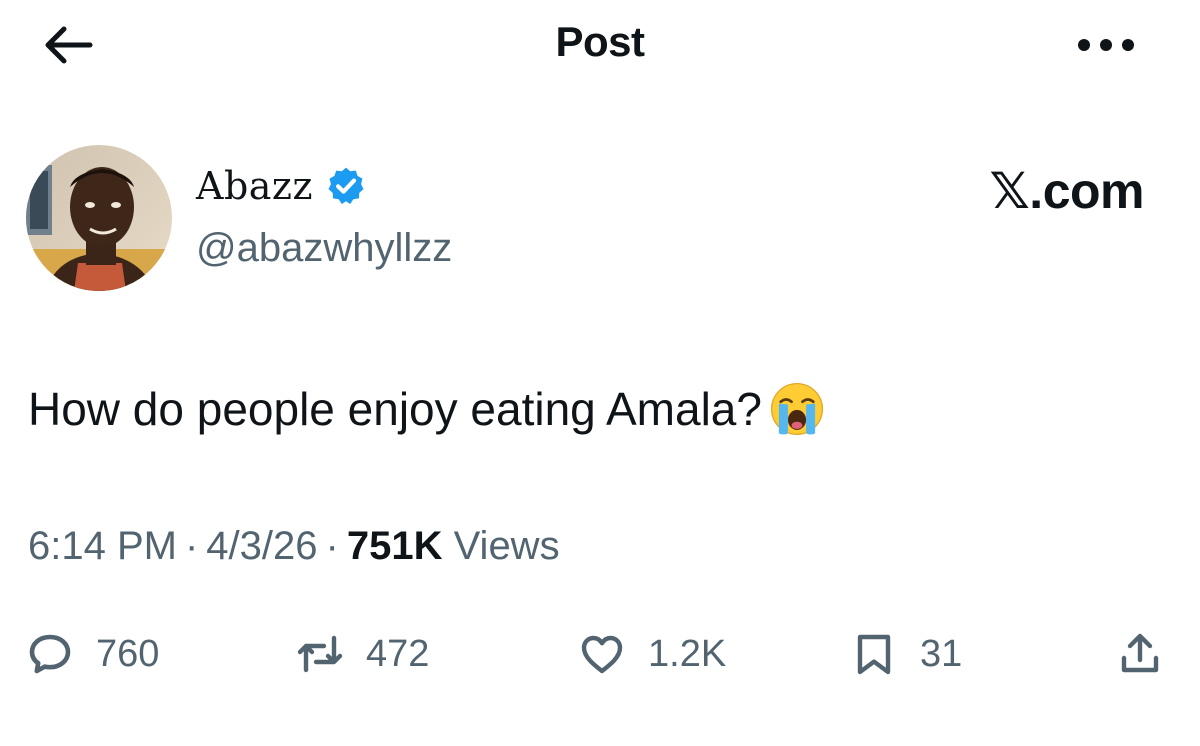  I want to click on avatar, so click(99, 218).